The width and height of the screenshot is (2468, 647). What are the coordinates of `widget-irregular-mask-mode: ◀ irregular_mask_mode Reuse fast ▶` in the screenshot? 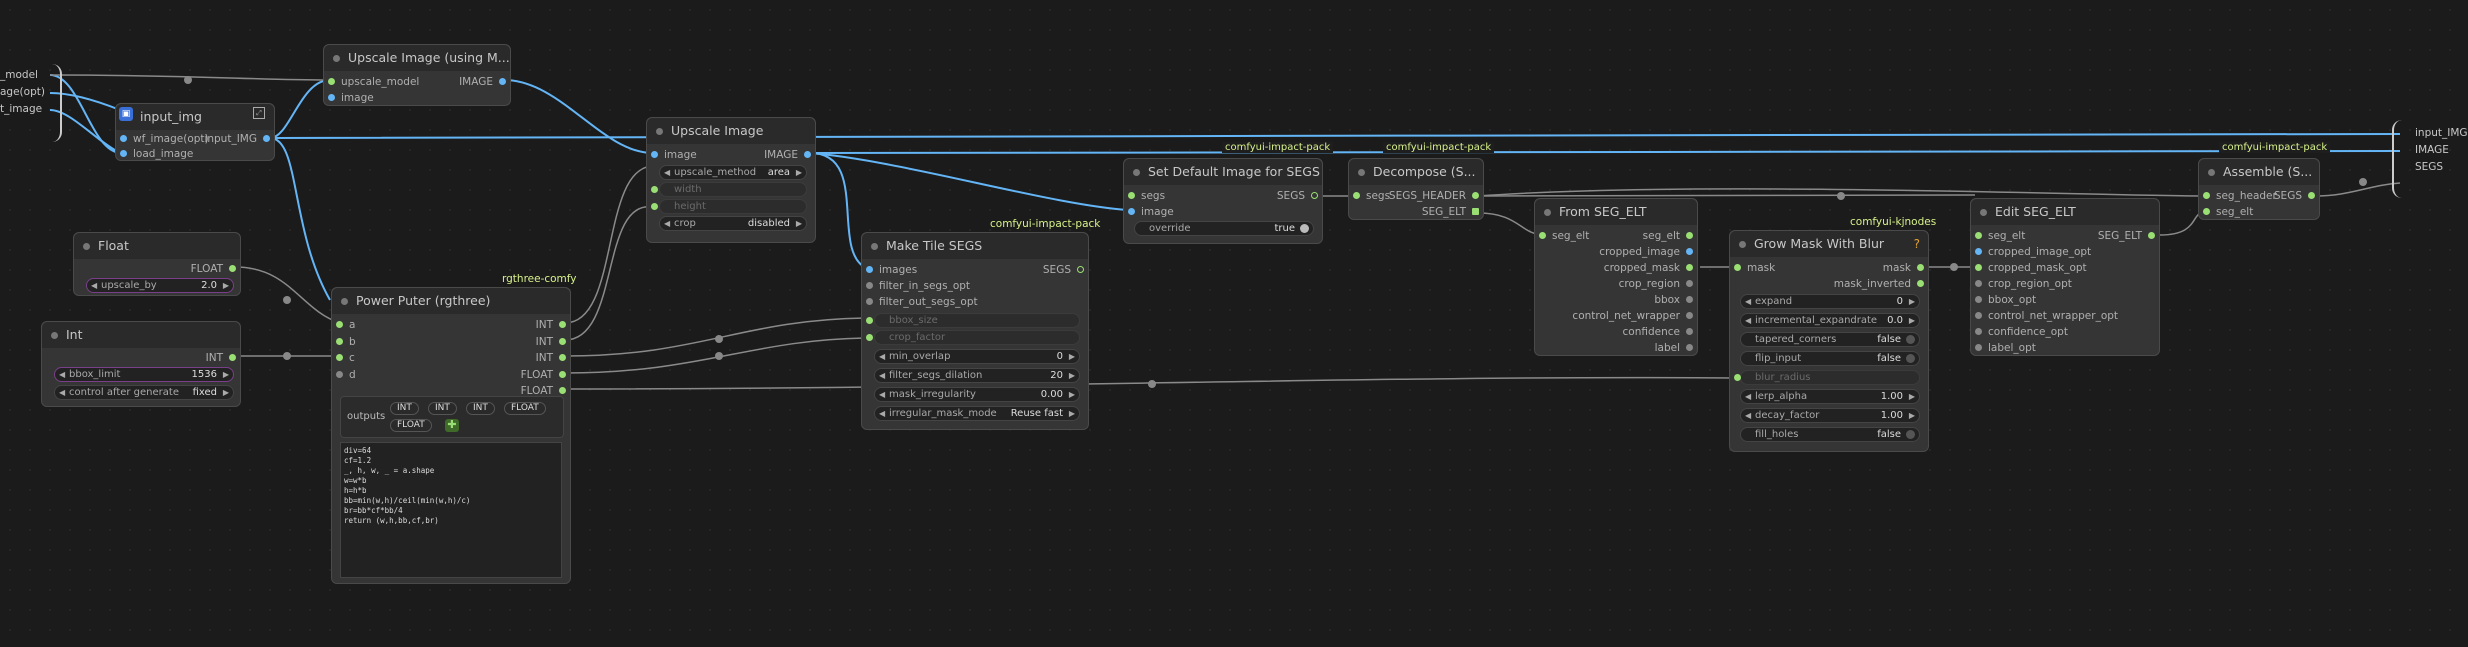 It's located at (977, 413).